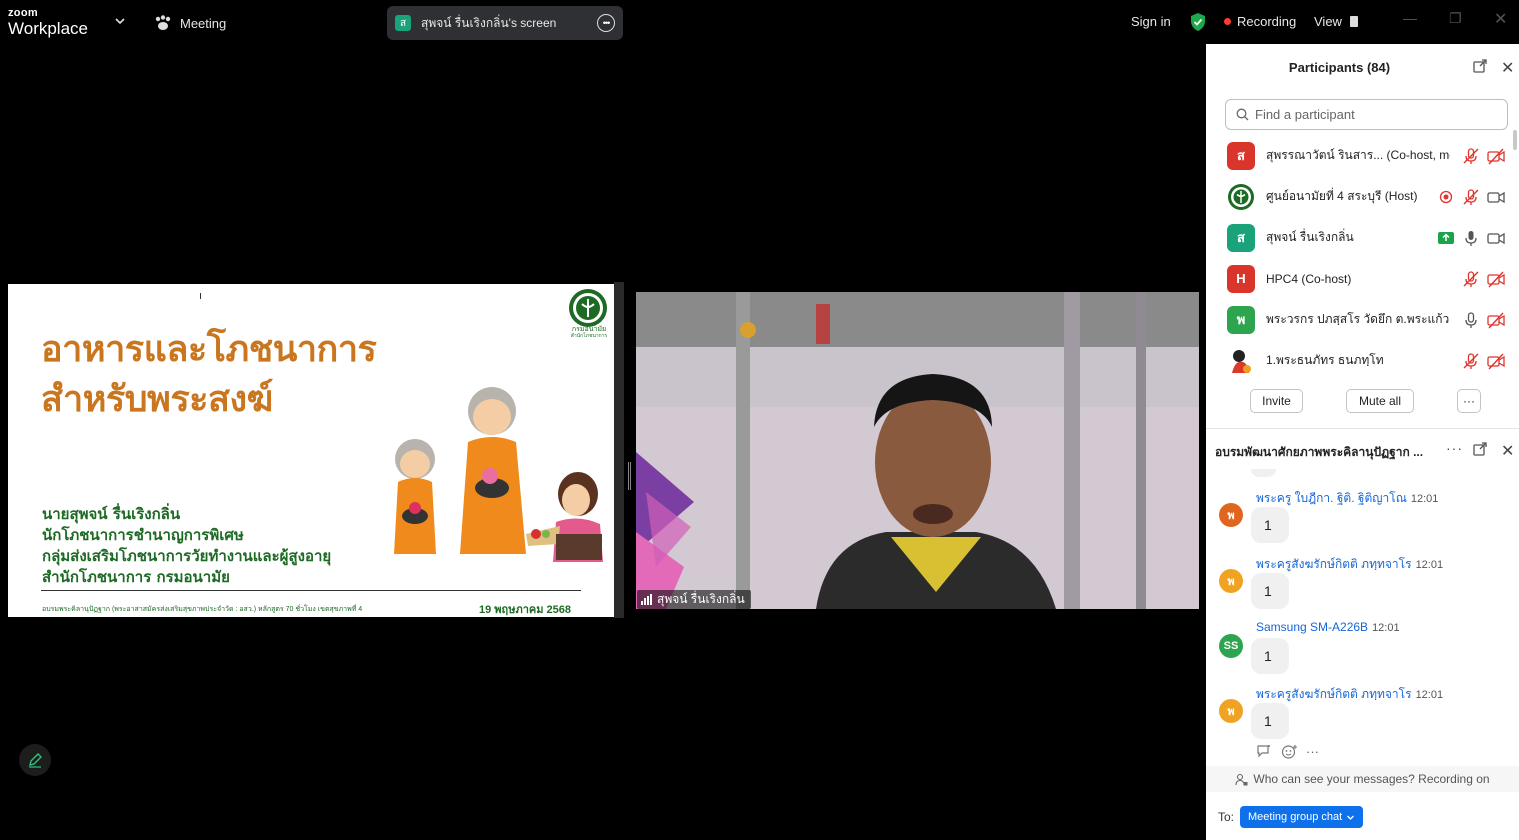  Describe the element at coordinates (311, 590) in the screenshot. I see `slide-divider` at that location.